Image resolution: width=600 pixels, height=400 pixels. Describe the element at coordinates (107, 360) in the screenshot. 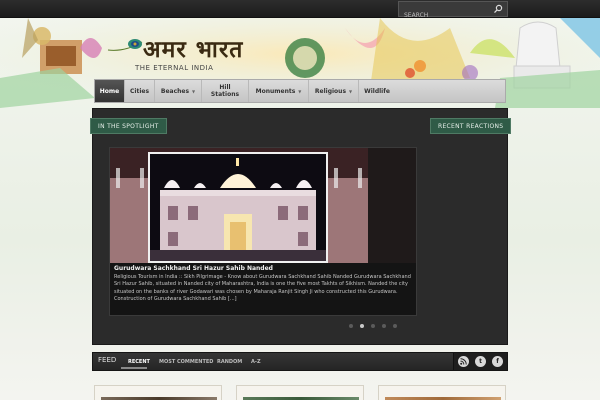

I see `feed-title: FEED` at that location.